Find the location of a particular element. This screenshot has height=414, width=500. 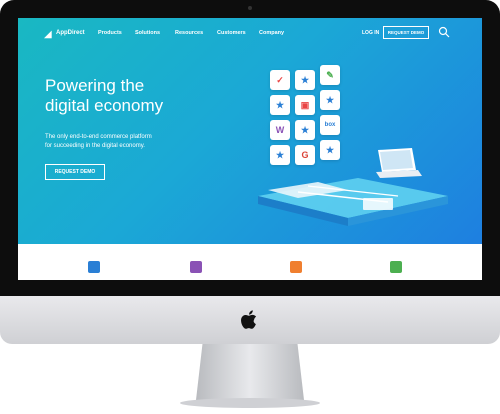

logo-text: AppDirect is located at coordinates (70, 33).